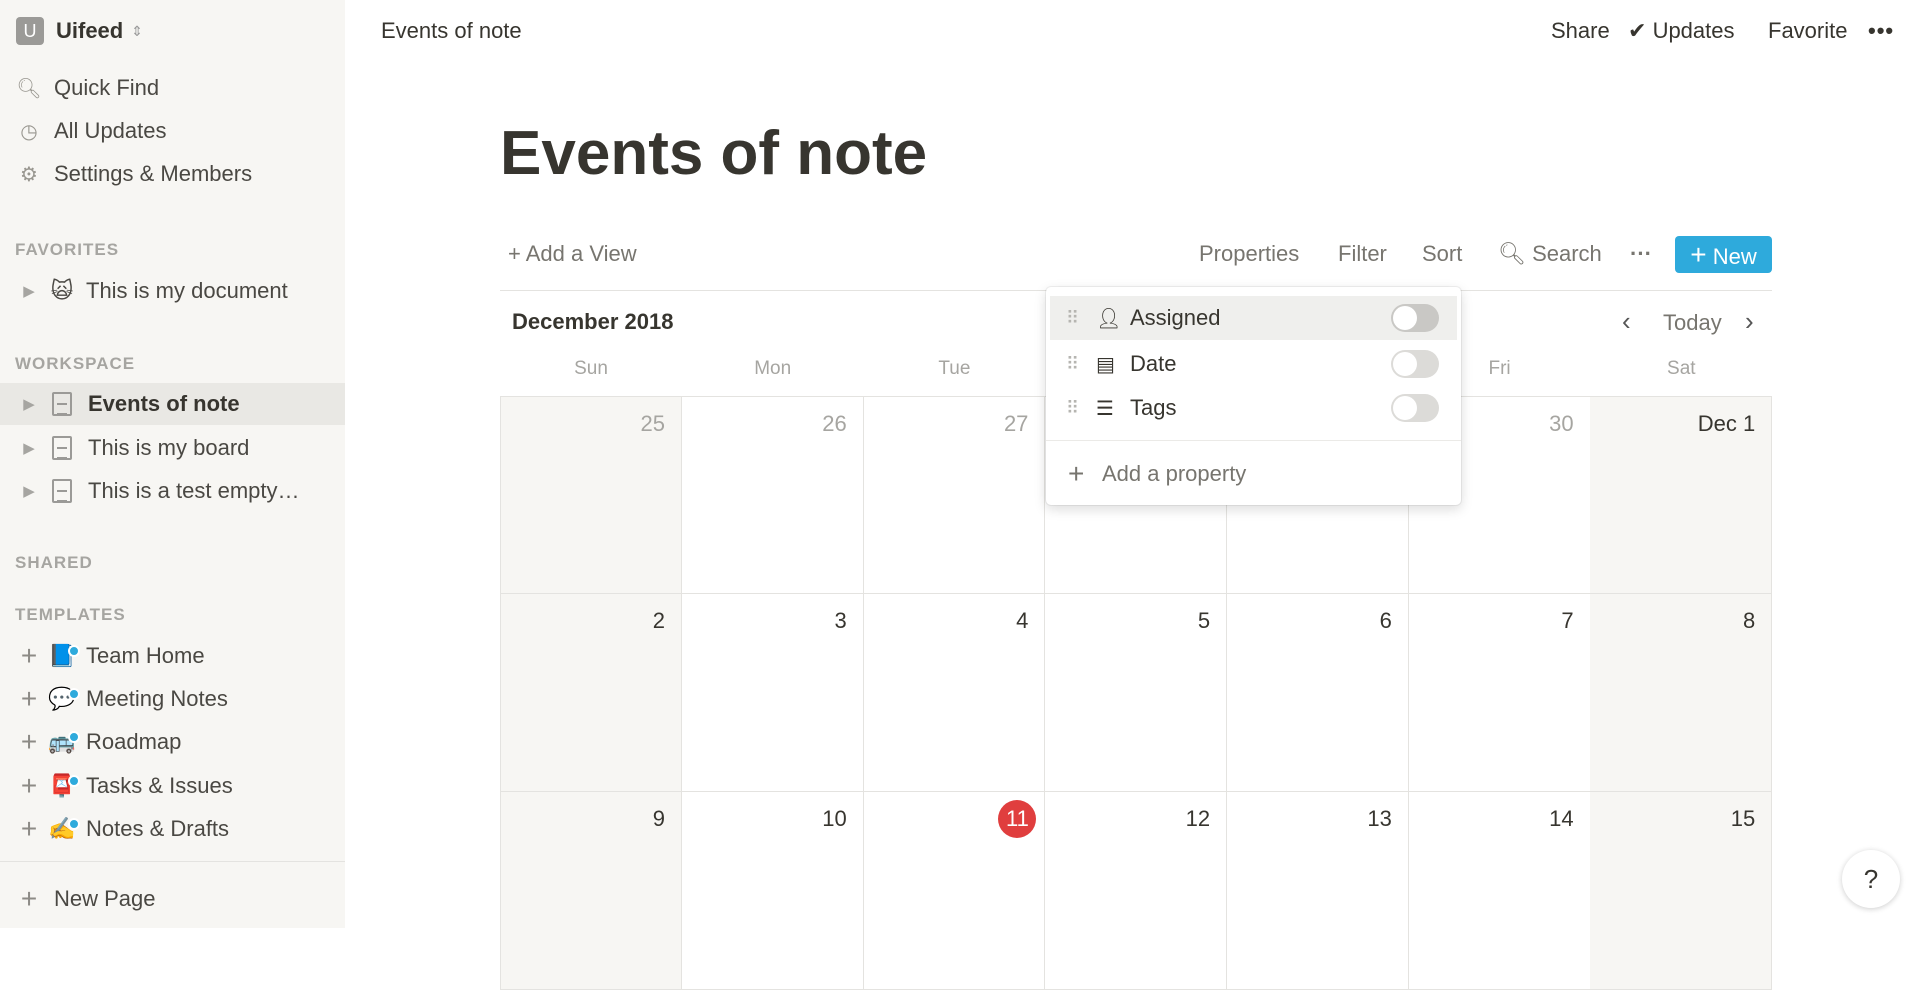 Image resolution: width=1920 pixels, height=990 pixels. What do you see at coordinates (172, 899) in the screenshot?
I see `new-page-button: + New Page` at bounding box center [172, 899].